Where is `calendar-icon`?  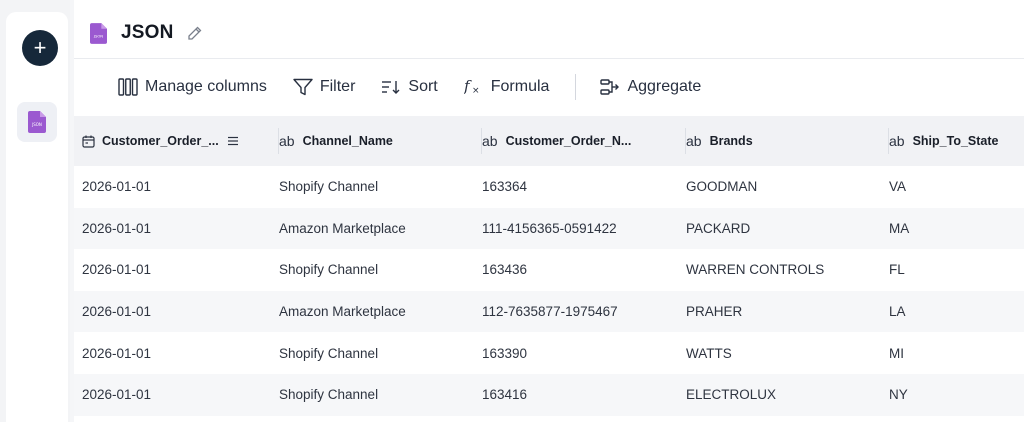
calendar-icon is located at coordinates (88, 141).